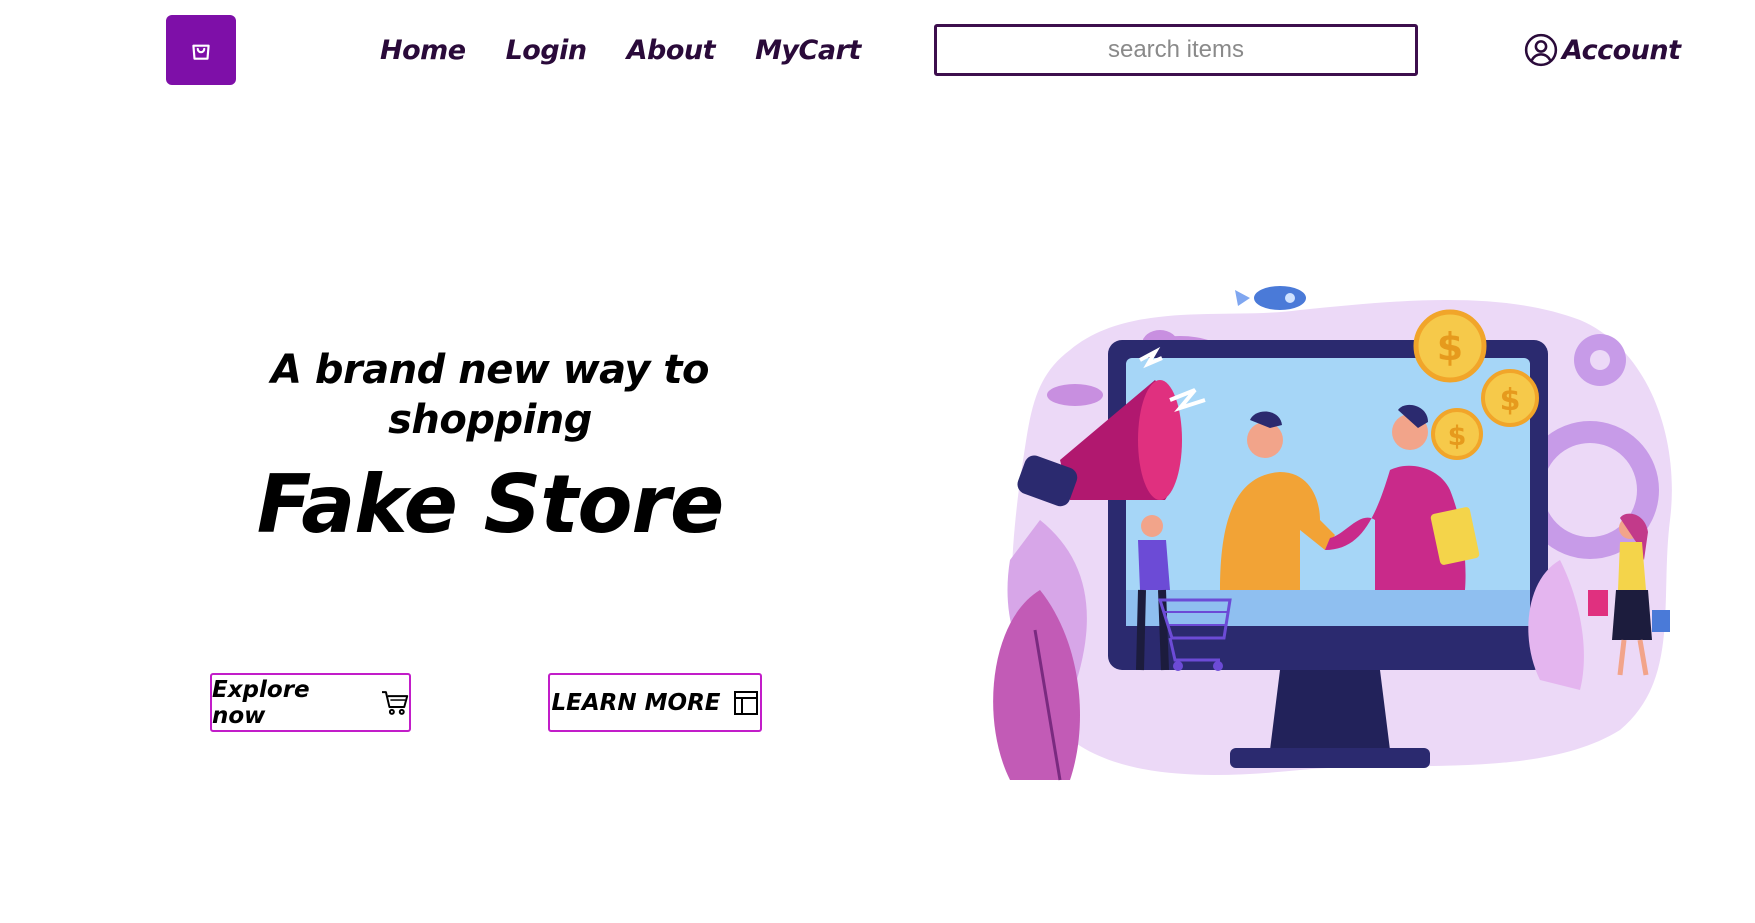 The height and width of the screenshot is (923, 1755). I want to click on cloud-icon, so click(1075, 395).